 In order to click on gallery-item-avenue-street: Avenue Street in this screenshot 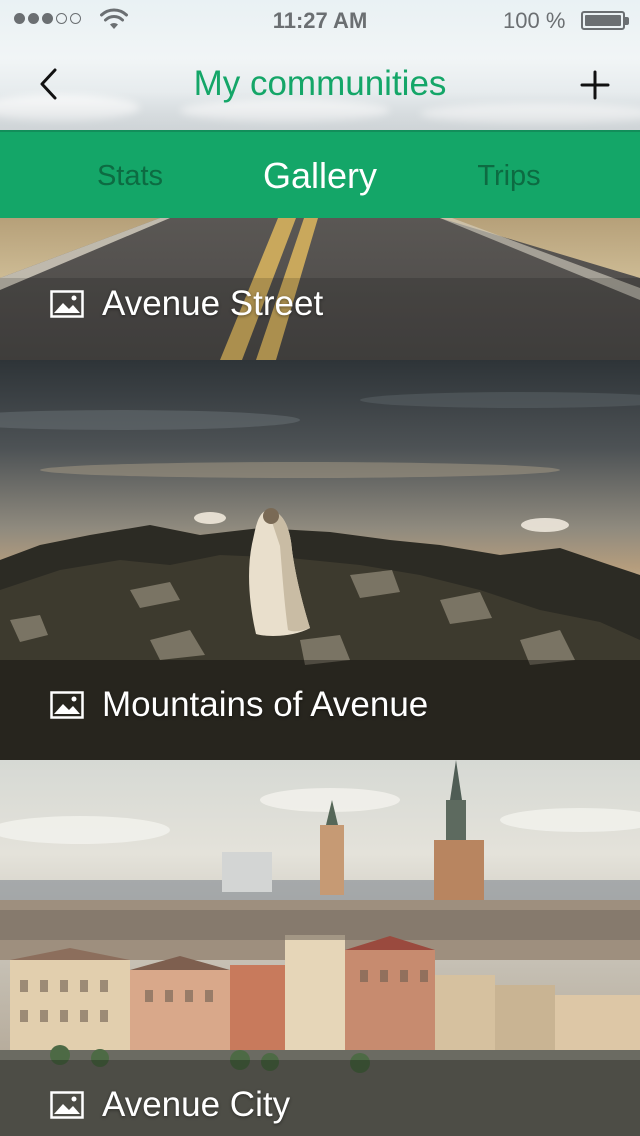, I will do `click(320, 289)`.